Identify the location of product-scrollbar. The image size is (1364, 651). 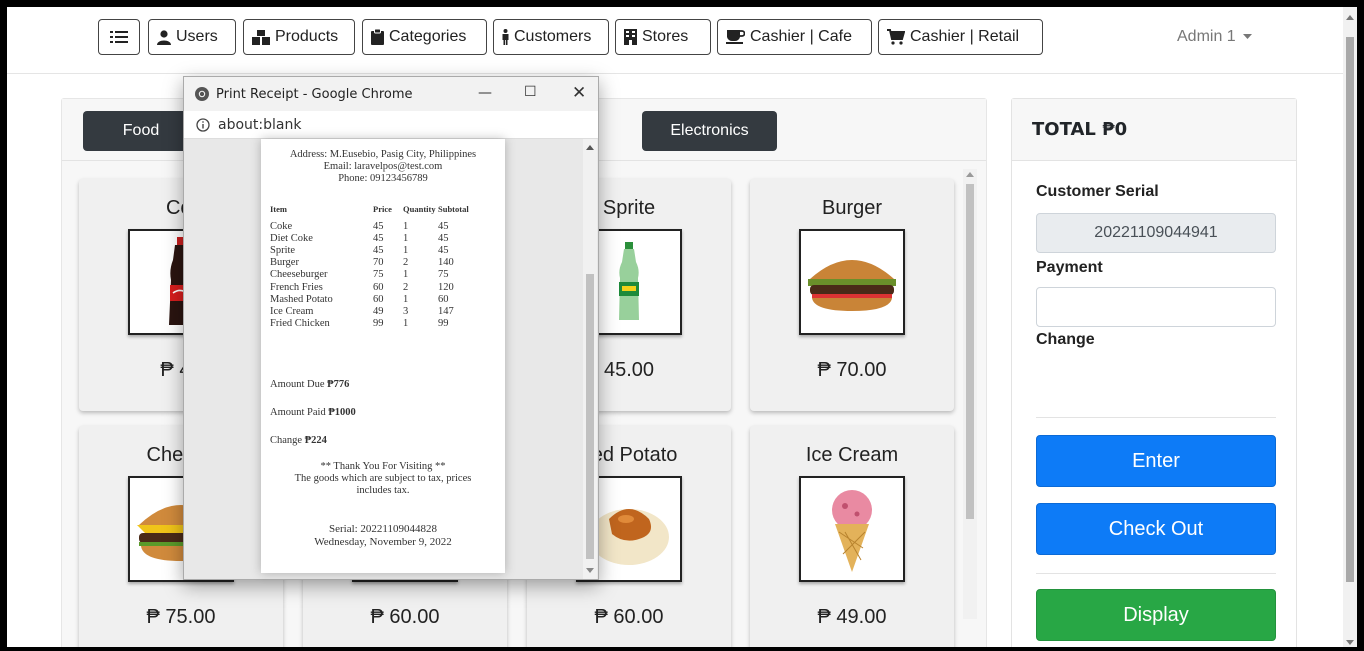
(970, 394).